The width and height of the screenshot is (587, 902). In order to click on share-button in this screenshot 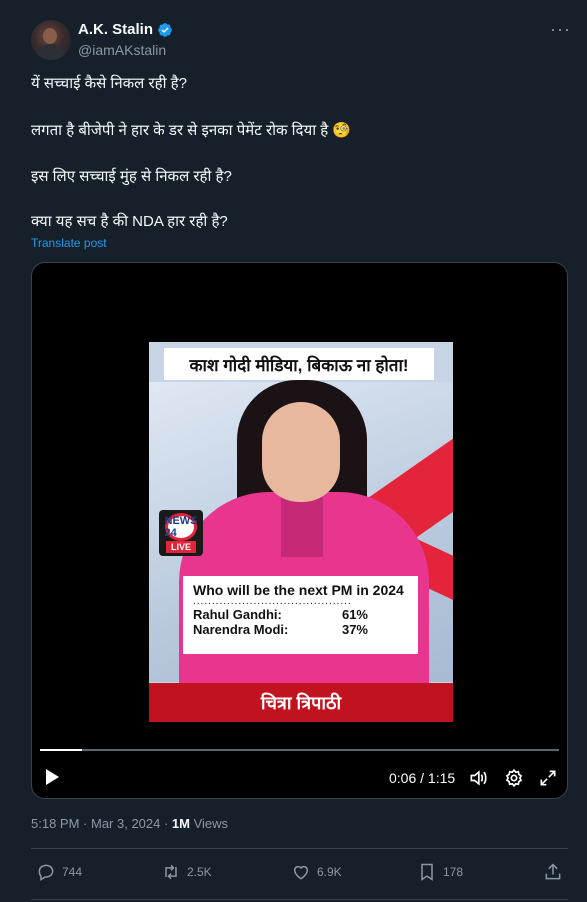, I will do `click(553, 872)`.